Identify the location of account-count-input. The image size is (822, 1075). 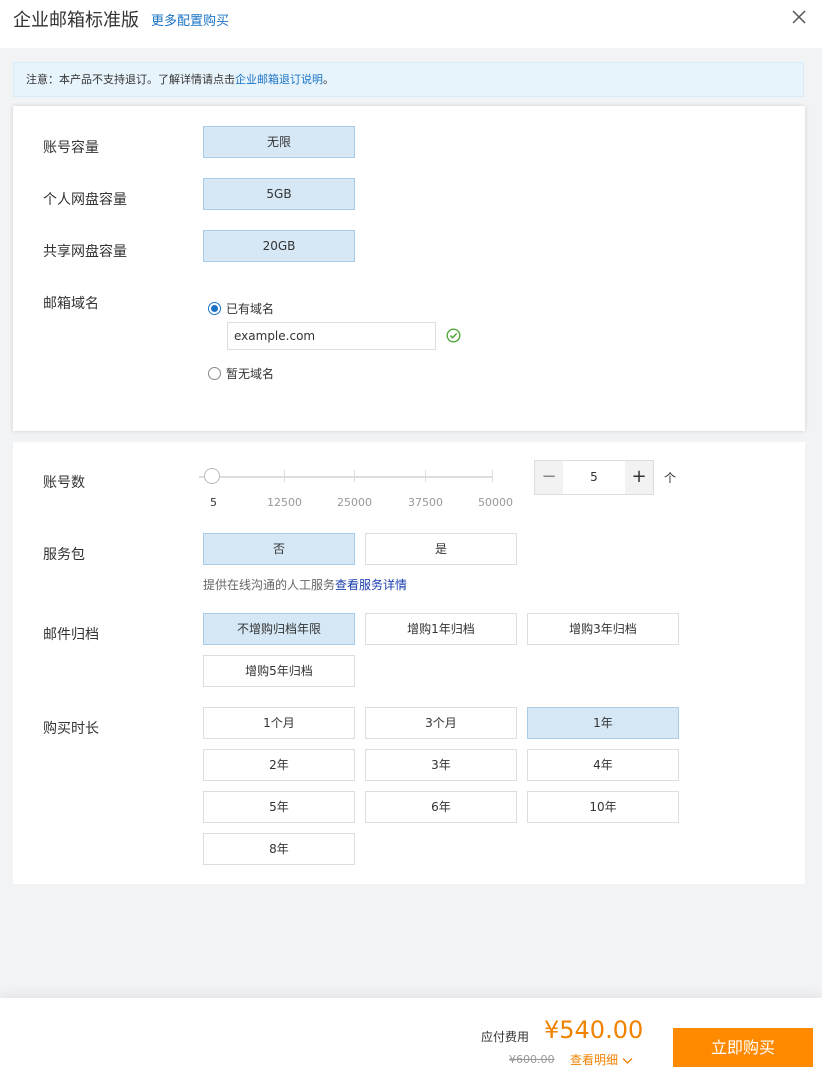
(594, 477).